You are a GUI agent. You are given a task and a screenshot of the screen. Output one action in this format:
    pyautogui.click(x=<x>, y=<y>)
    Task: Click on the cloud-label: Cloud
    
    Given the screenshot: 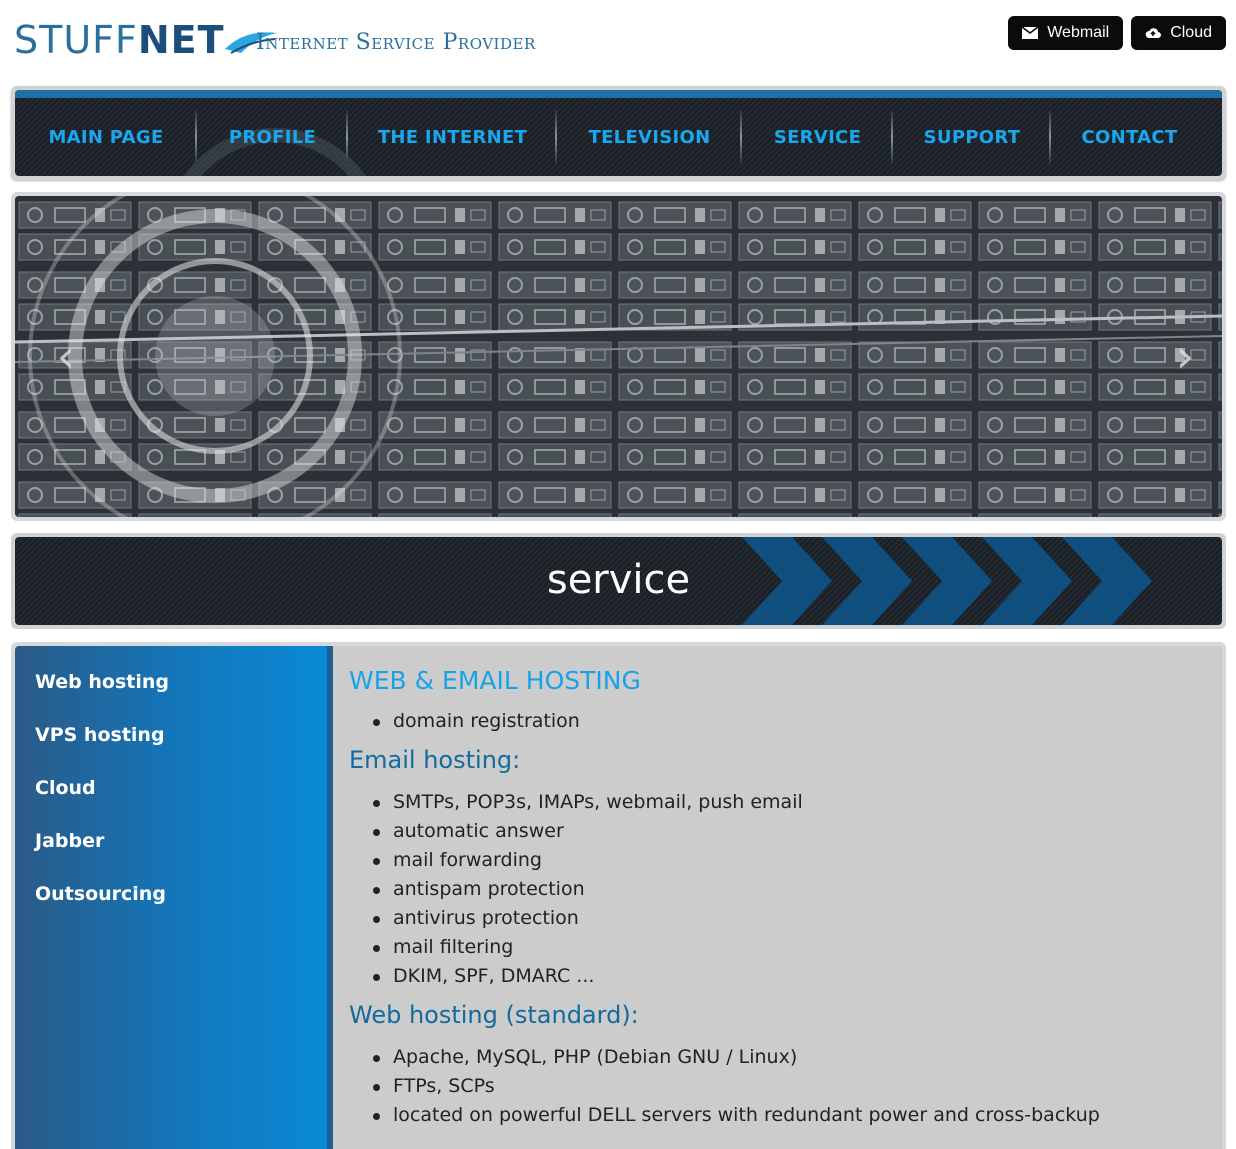 What is the action you would take?
    pyautogui.click(x=1191, y=32)
    